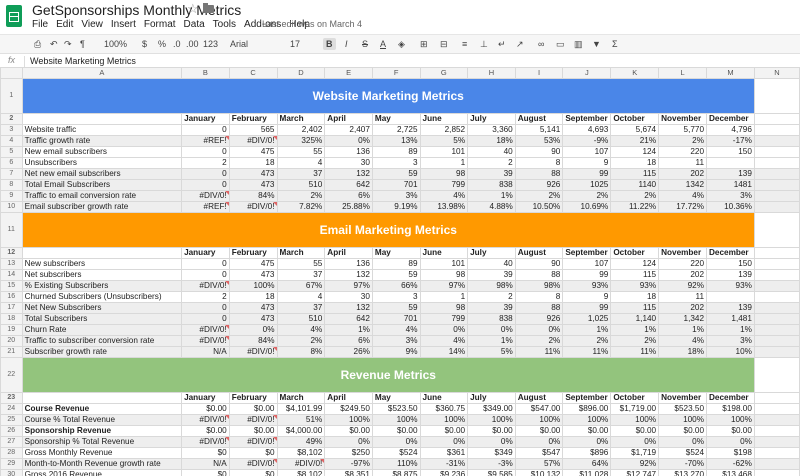  Describe the element at coordinates (301, 308) in the screenshot. I see `cell: 37` at that location.